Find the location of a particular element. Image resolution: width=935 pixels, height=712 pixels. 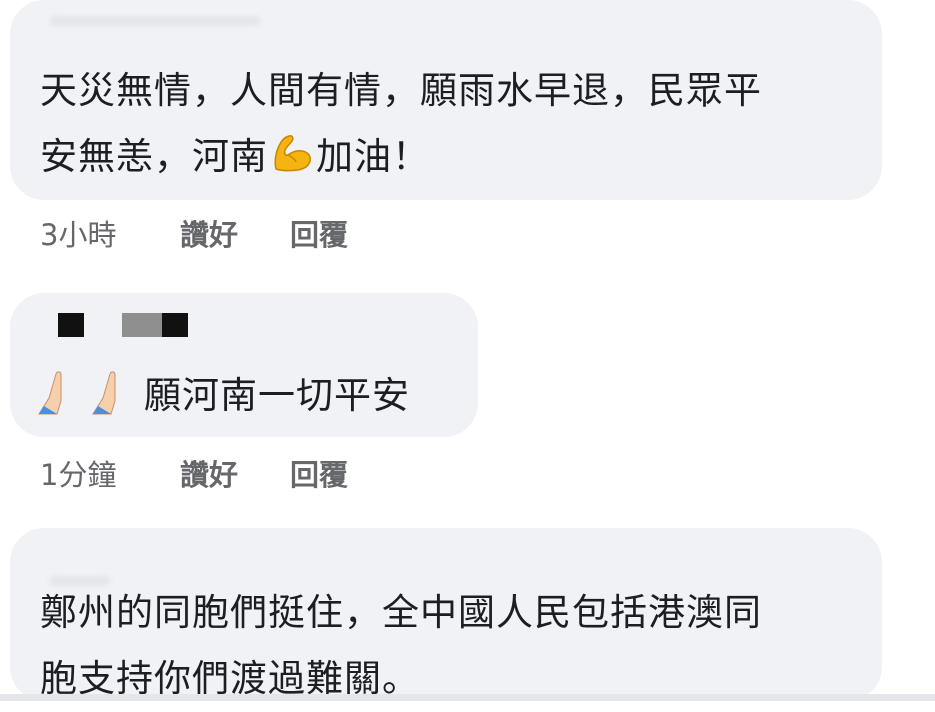

comment-text-line: 天災無情，人間有情，願雨水早退，民眾平 is located at coordinates (401, 90).